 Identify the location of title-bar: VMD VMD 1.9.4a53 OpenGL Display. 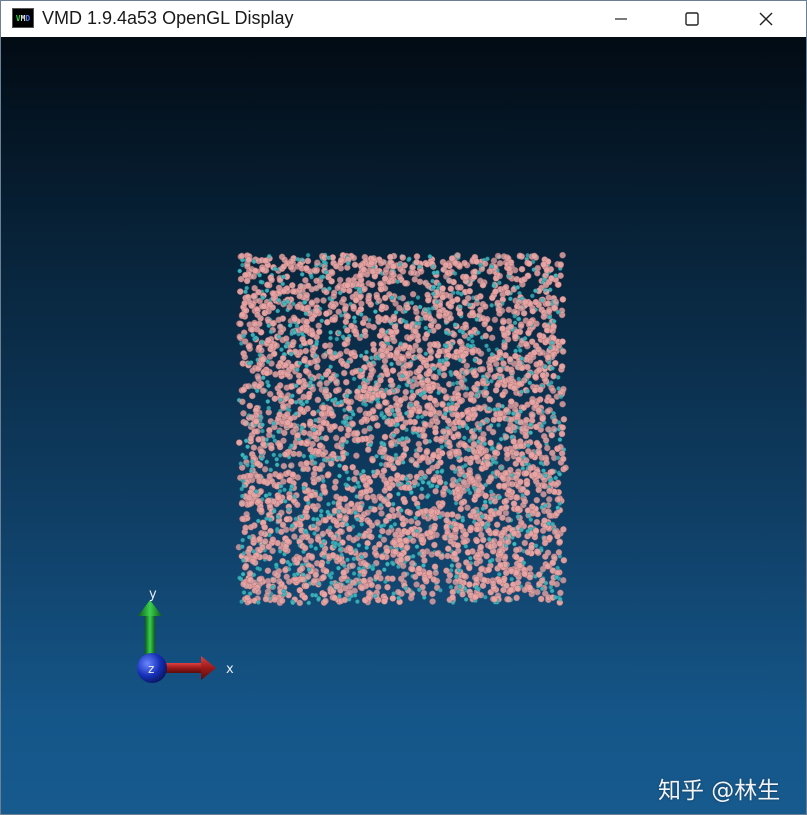
(403, 19).